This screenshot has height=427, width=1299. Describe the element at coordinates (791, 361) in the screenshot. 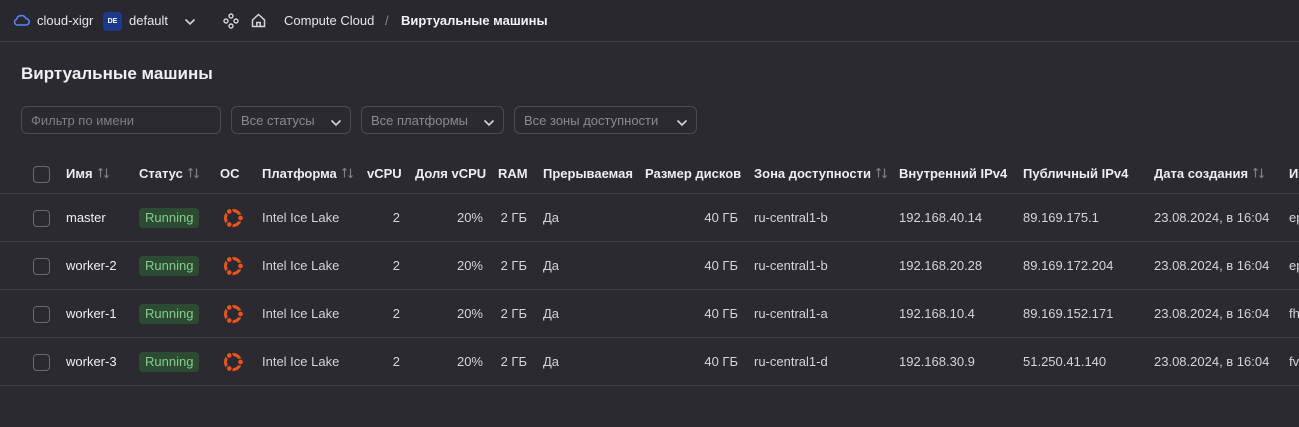

I see `vm-zone: ru-central1-d` at that location.